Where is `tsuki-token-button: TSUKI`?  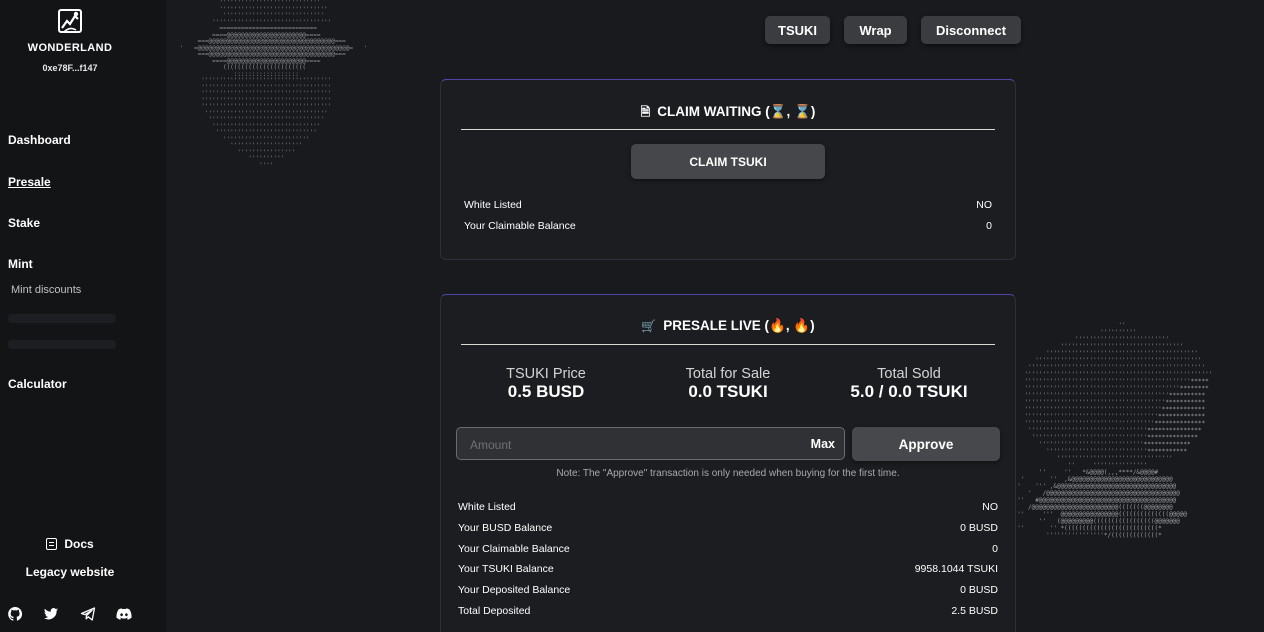 tsuki-token-button: TSUKI is located at coordinates (797, 30).